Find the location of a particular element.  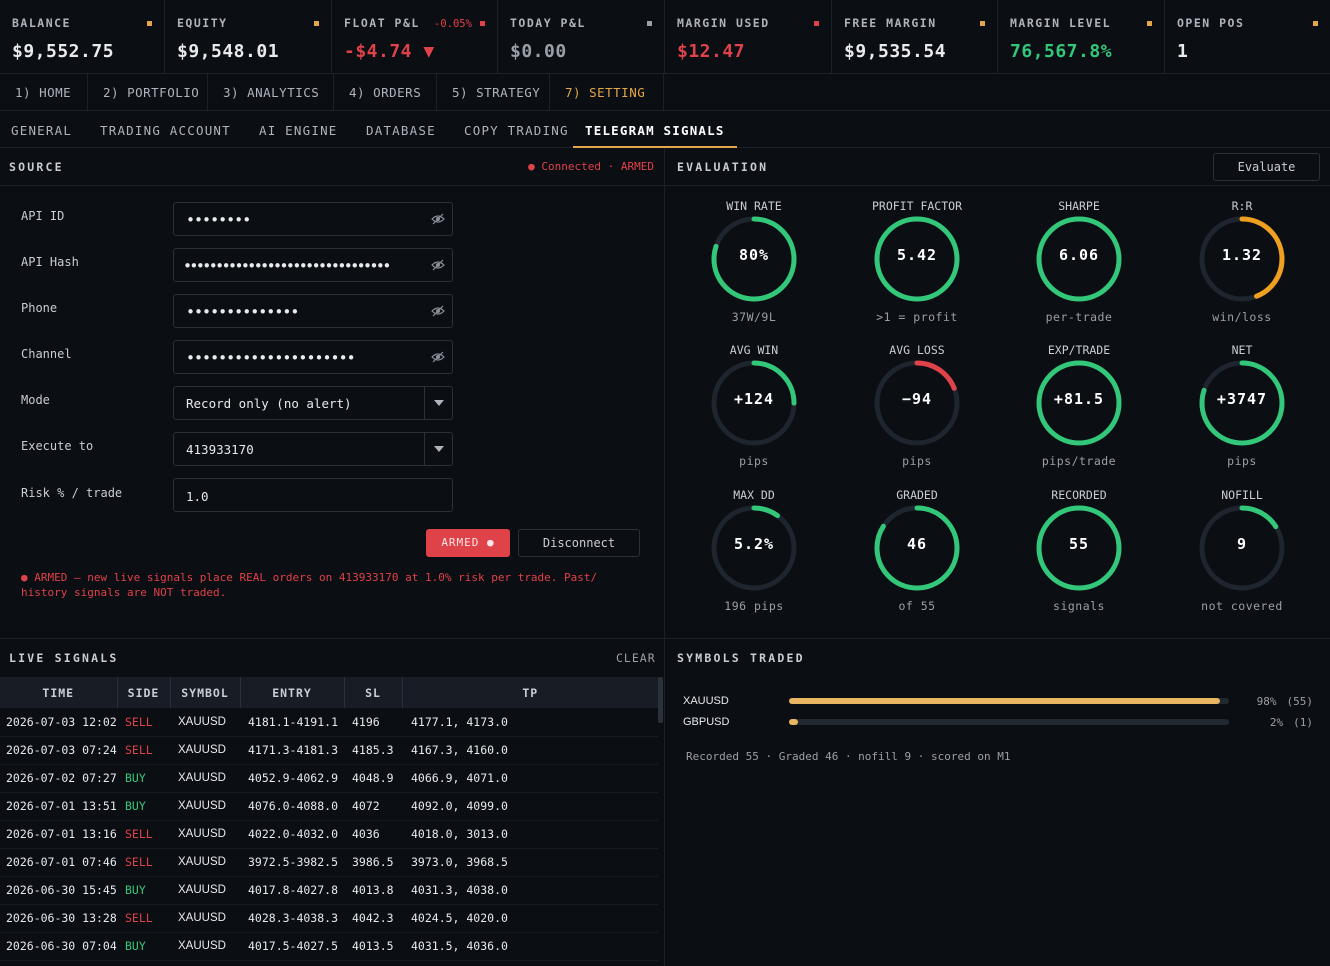

api-hash-field: •••••••••••••••••••••••••••••••• is located at coordinates (313, 265).